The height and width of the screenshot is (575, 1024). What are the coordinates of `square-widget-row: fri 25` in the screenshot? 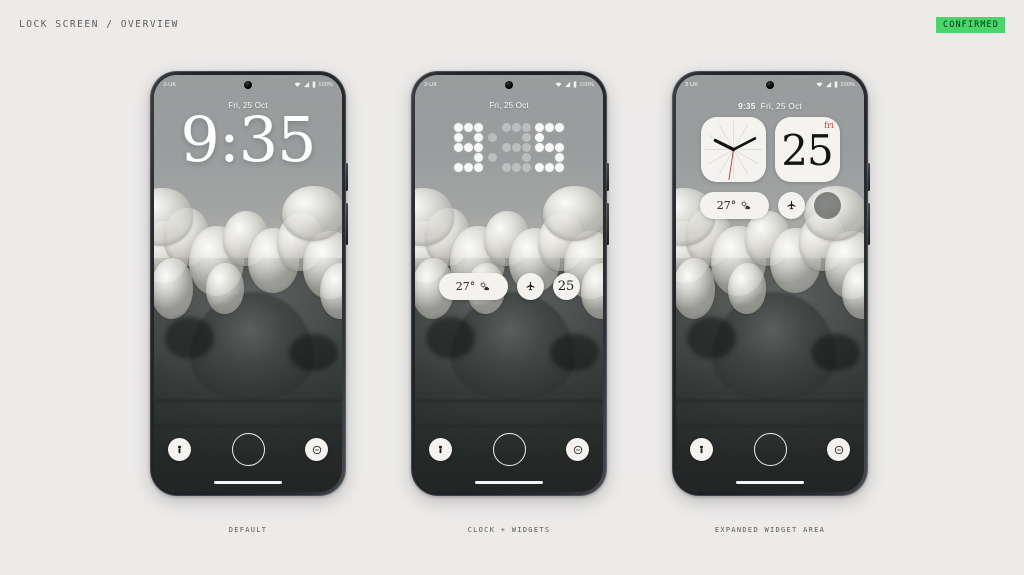 It's located at (770, 149).